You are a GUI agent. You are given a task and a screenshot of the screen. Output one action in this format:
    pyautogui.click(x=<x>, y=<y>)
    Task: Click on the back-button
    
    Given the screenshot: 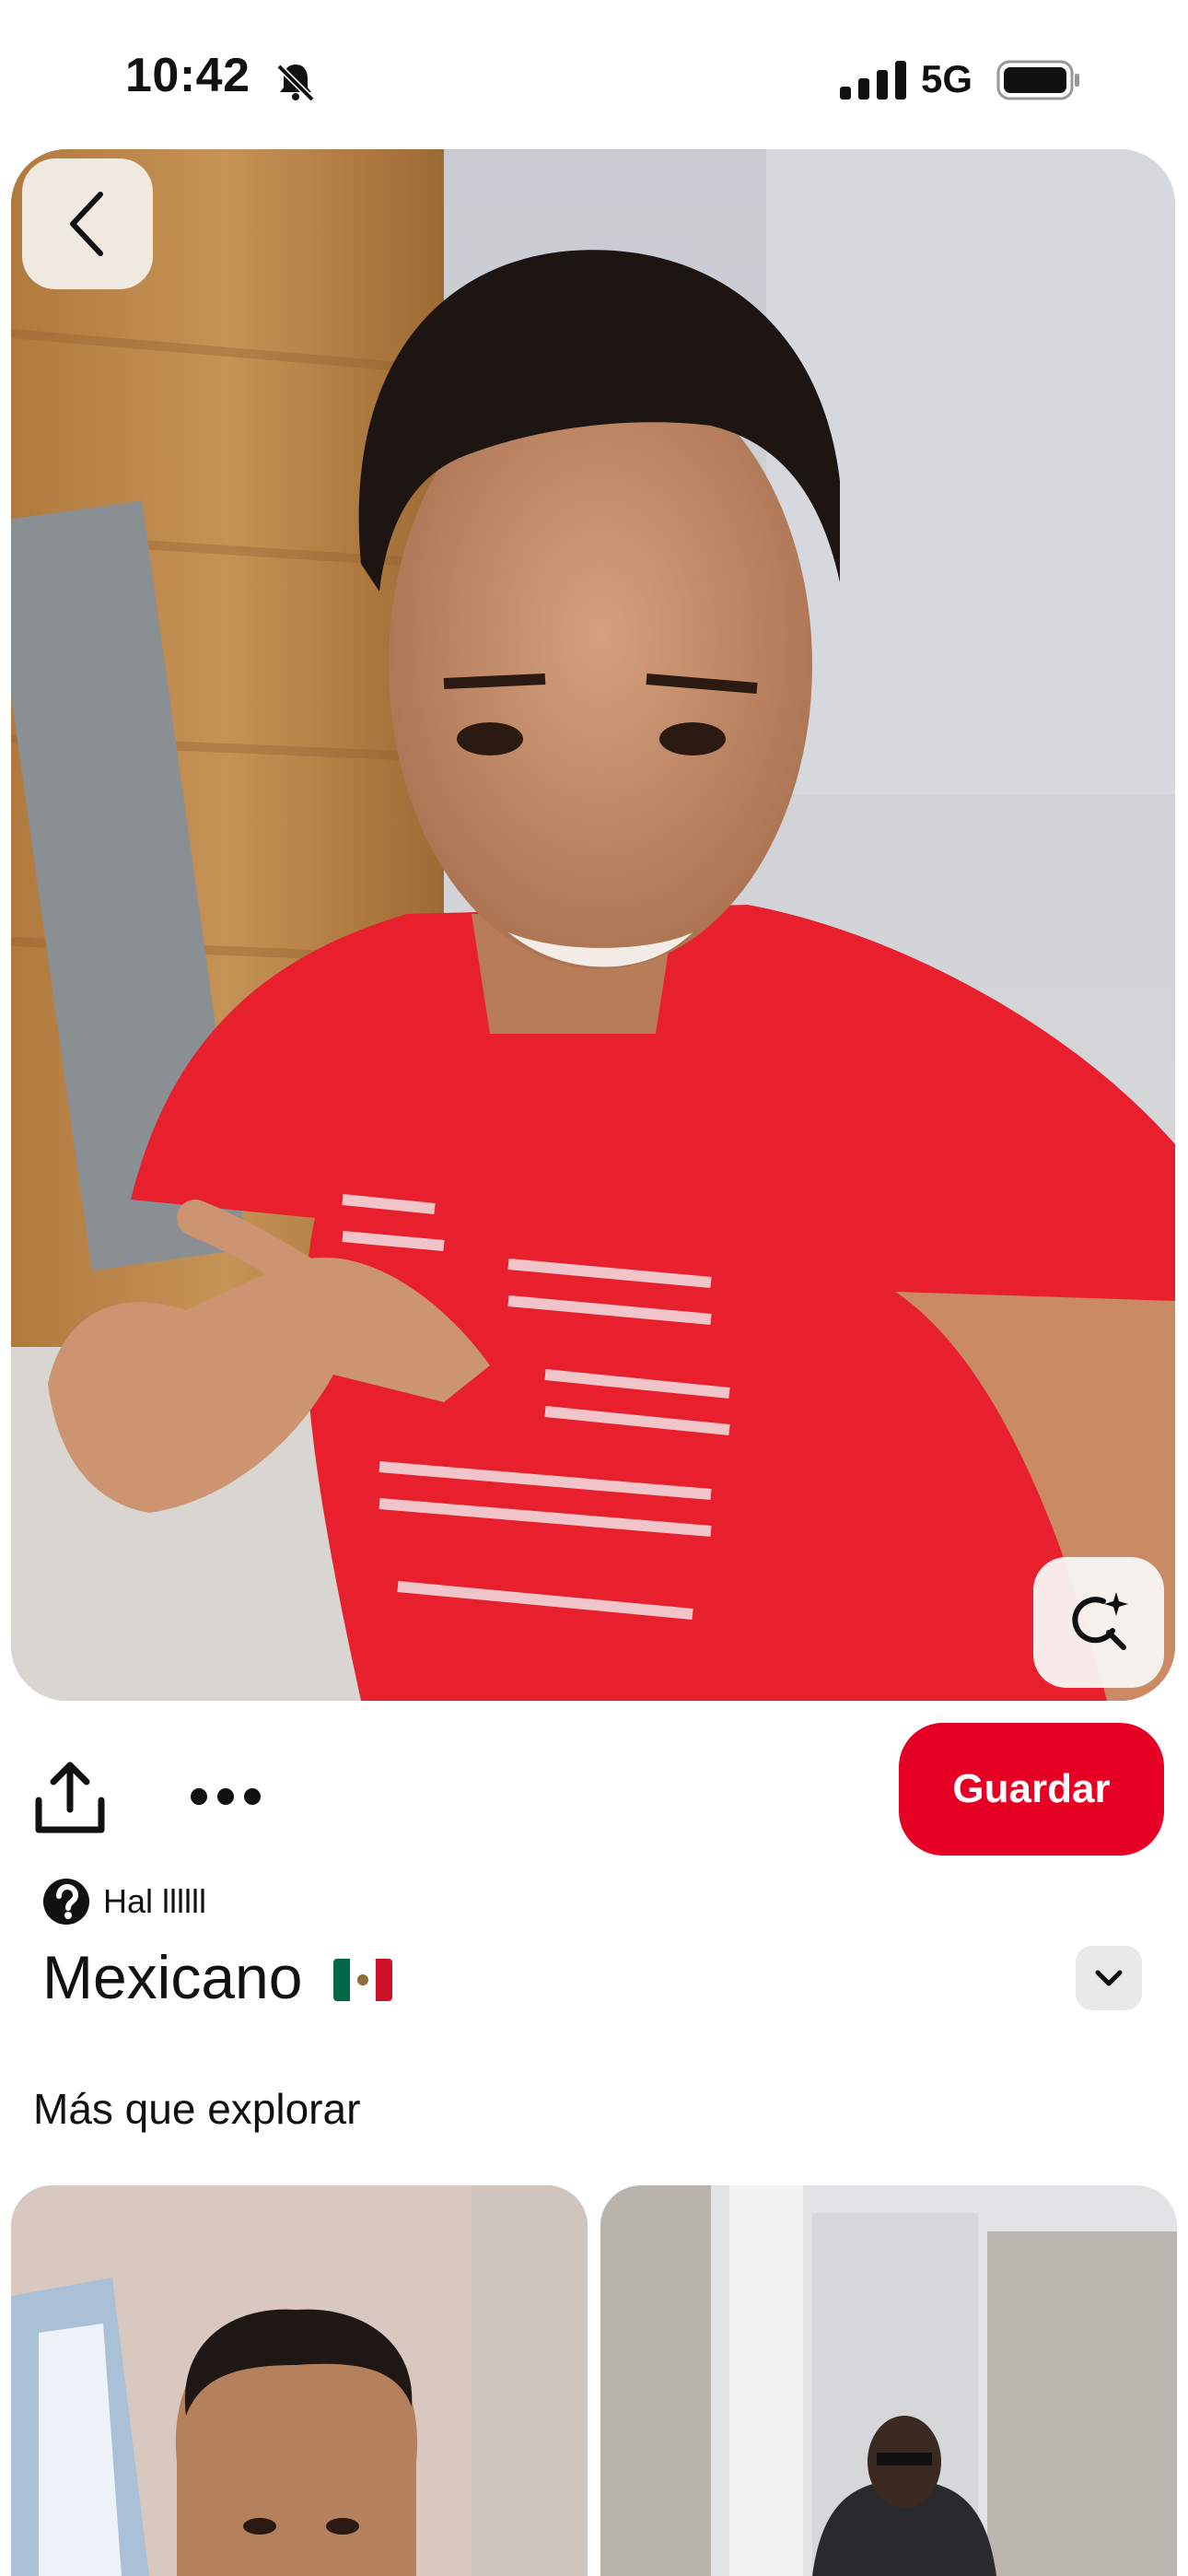 What is the action you would take?
    pyautogui.click(x=87, y=223)
    